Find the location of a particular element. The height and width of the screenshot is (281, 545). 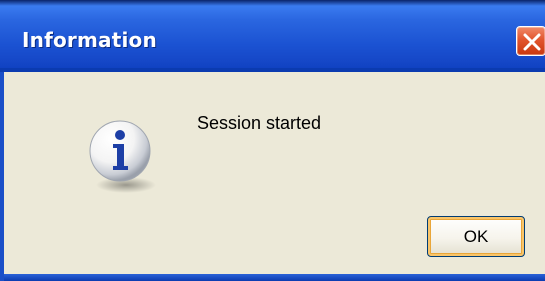

info-icon is located at coordinates (122, 156).